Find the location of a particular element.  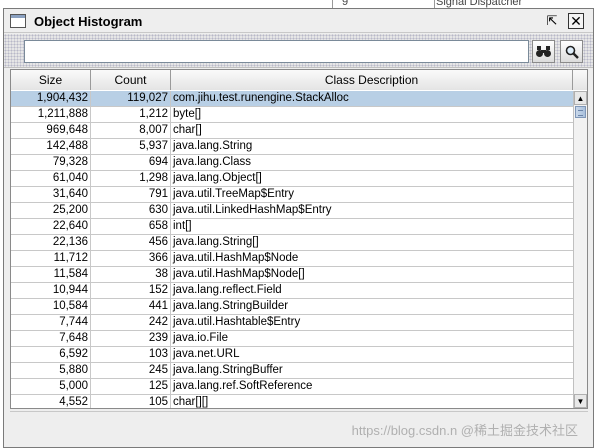

table-row: 142,488 5,937 java.lang.String is located at coordinates (292, 147).